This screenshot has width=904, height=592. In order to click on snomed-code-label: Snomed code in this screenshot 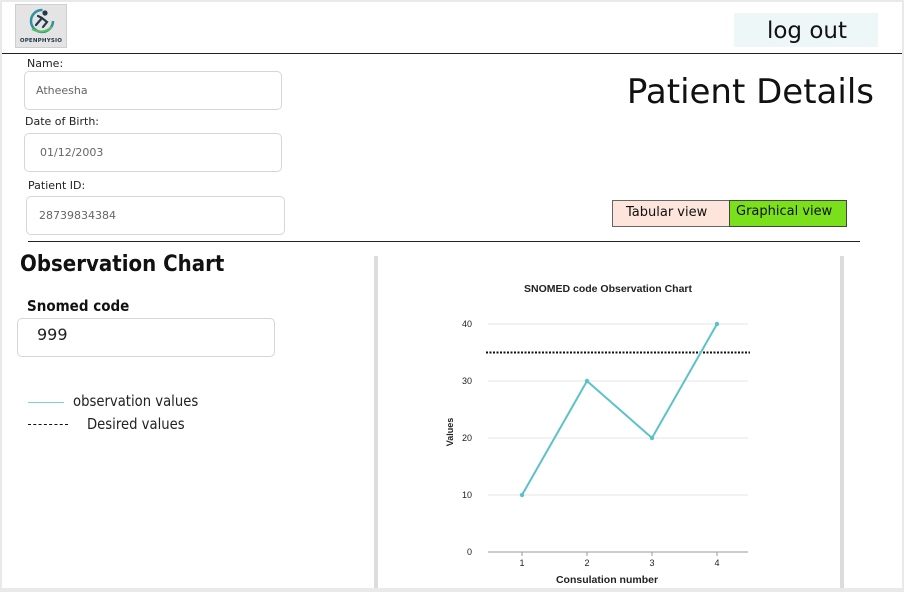, I will do `click(78, 306)`.